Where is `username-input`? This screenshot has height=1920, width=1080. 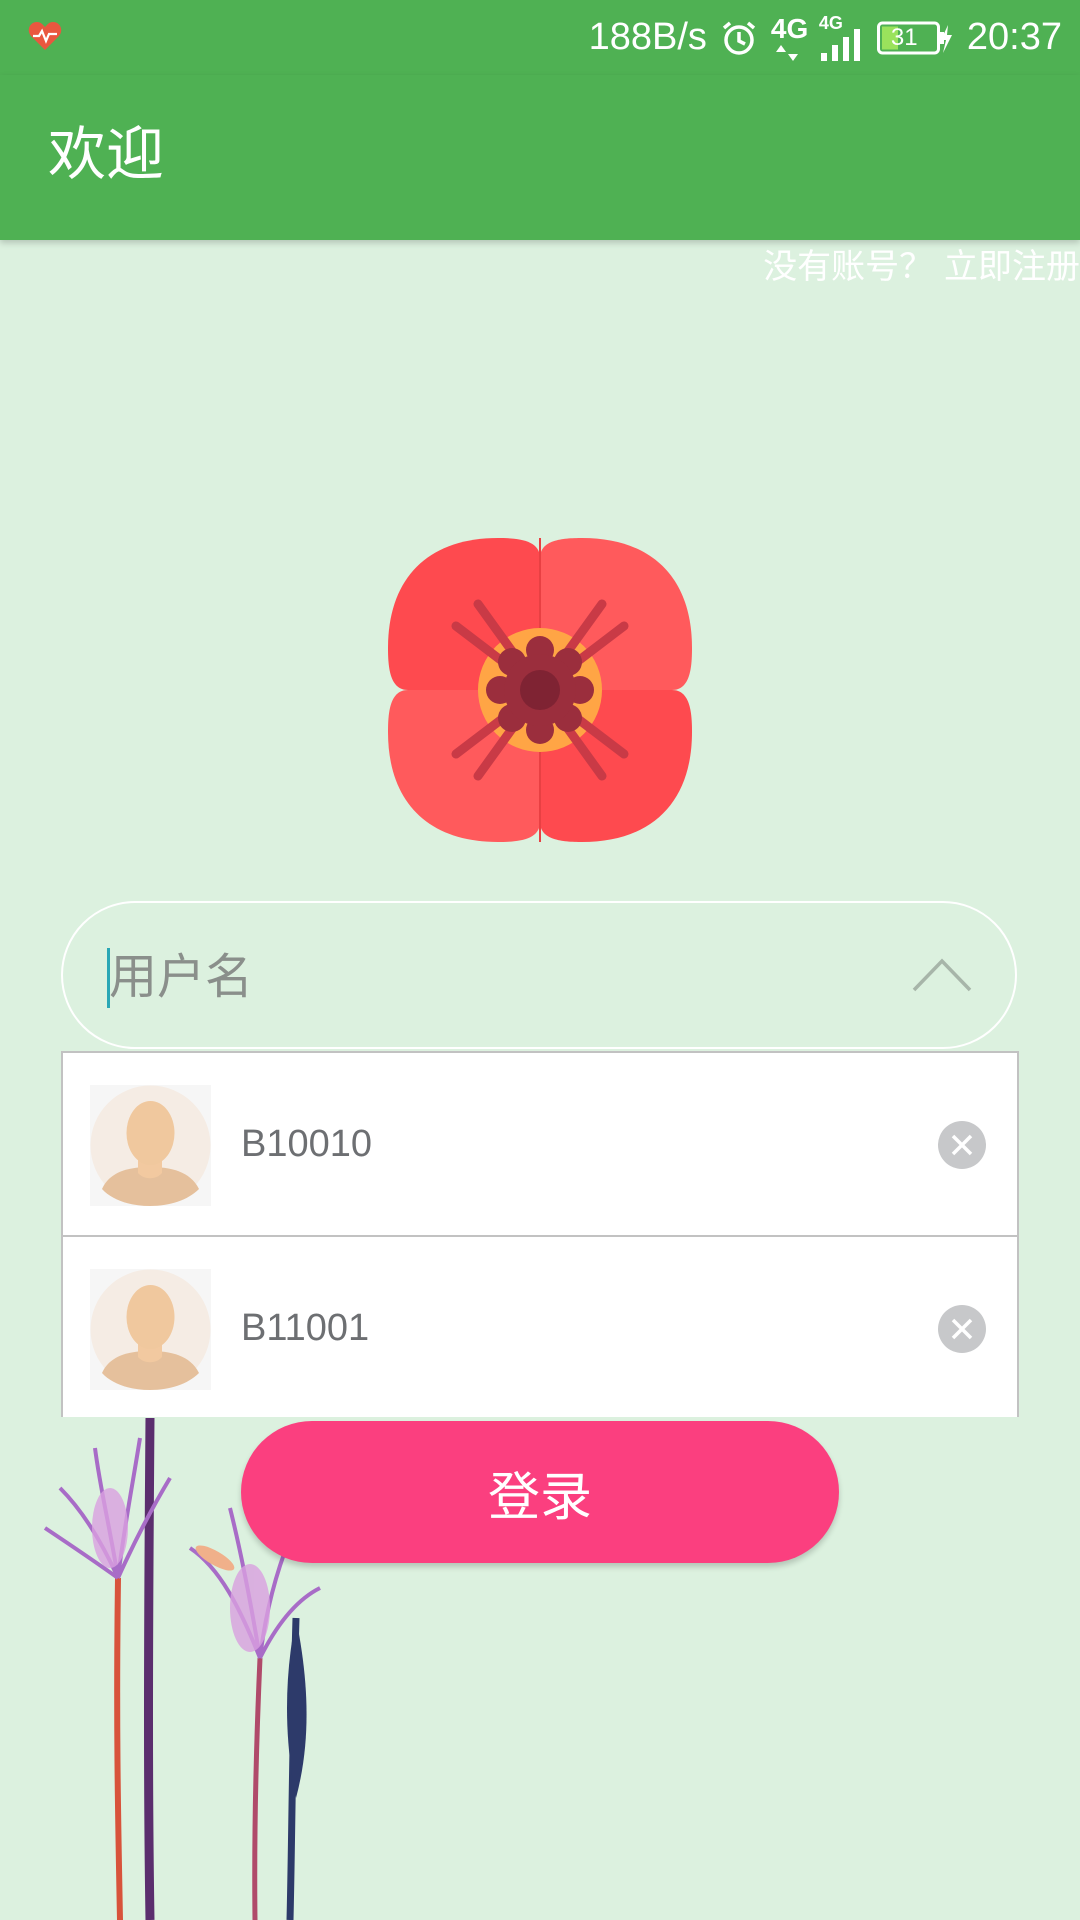 username-input is located at coordinates (497, 977).